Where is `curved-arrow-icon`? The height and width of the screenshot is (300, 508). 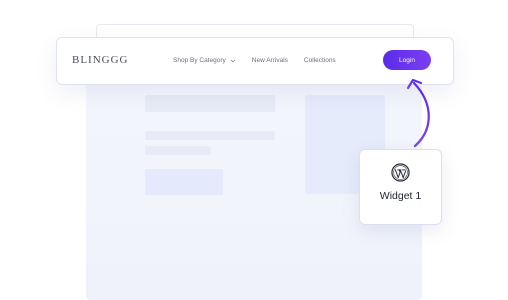
curved-arrow-icon is located at coordinates (418, 113).